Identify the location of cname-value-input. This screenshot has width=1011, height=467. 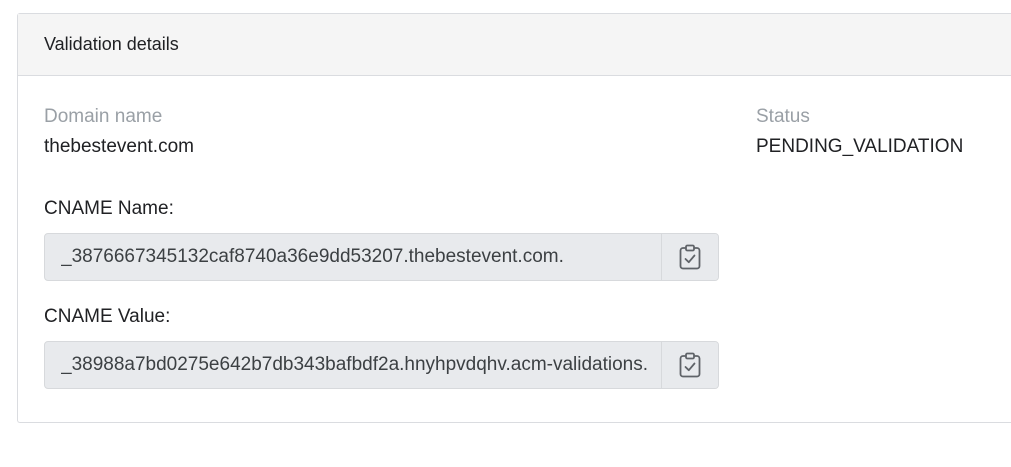
(353, 365).